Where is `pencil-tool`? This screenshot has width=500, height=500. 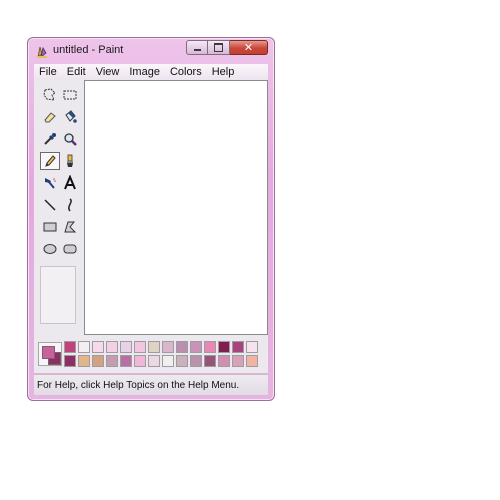 pencil-tool is located at coordinates (50, 161).